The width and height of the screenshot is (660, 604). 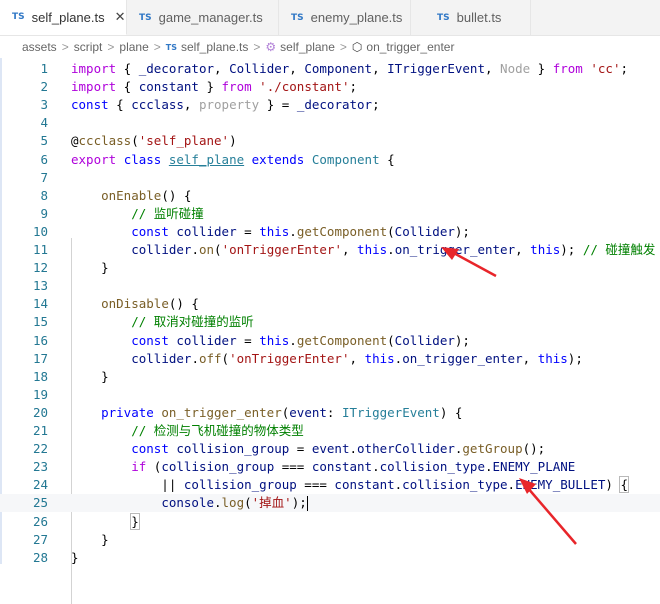 What do you see at coordinates (567, 68) in the screenshot?
I see `code-token: from` at bounding box center [567, 68].